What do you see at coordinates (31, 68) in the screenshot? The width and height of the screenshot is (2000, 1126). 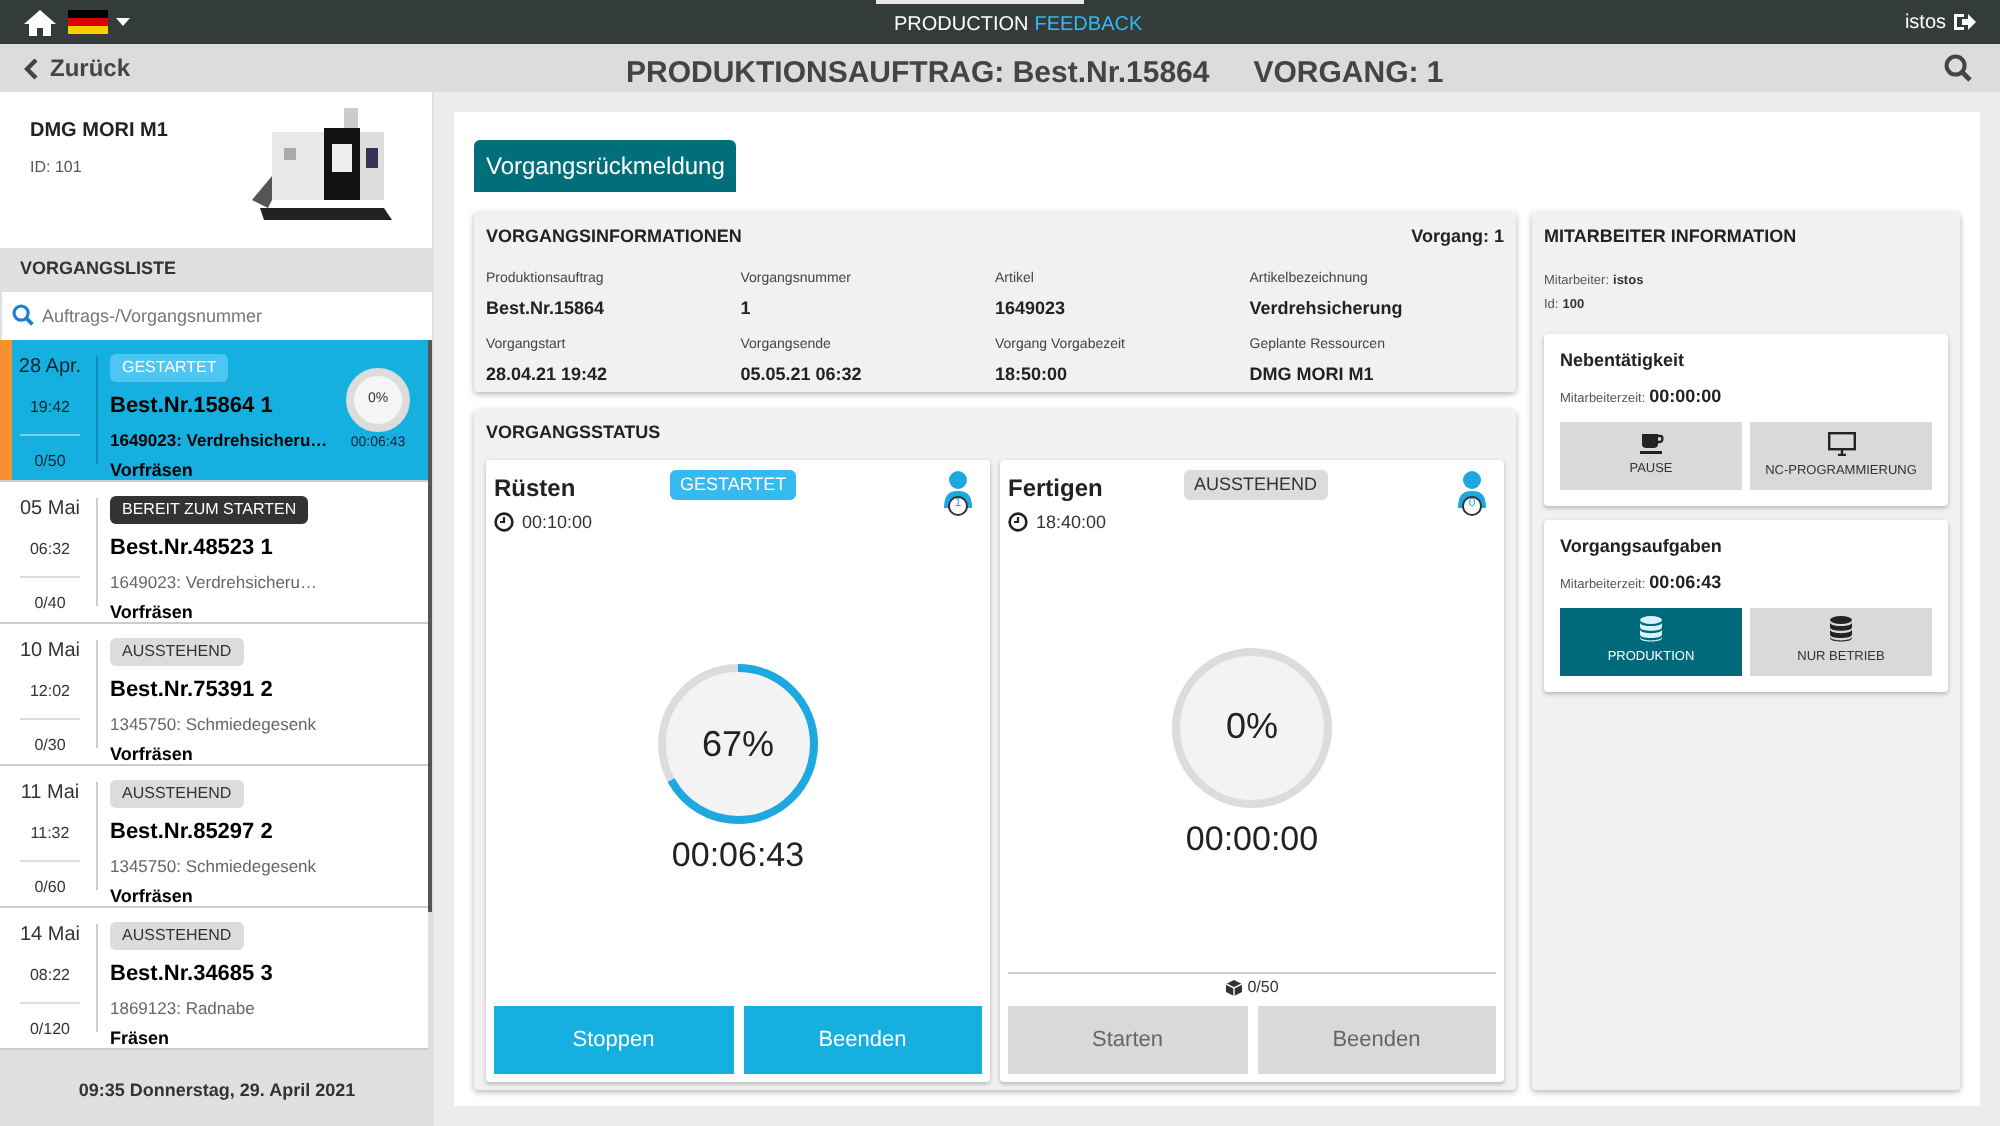 I see `chevron-left-icon` at bounding box center [31, 68].